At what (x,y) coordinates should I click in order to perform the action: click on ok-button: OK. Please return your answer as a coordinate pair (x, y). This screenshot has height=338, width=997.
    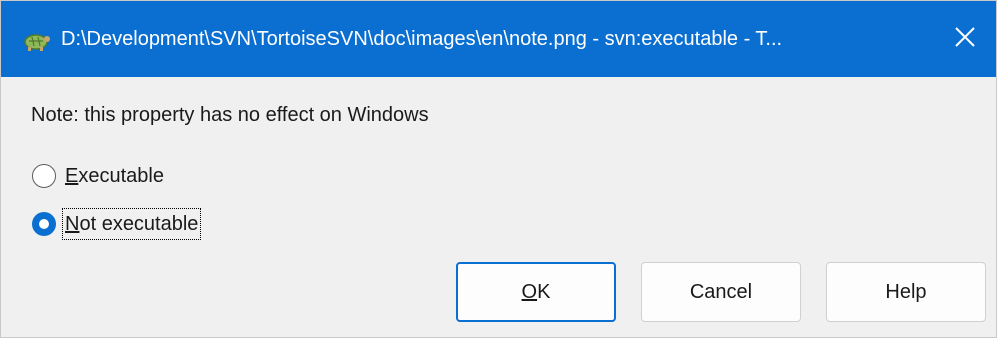
    Looking at the image, I should click on (536, 292).